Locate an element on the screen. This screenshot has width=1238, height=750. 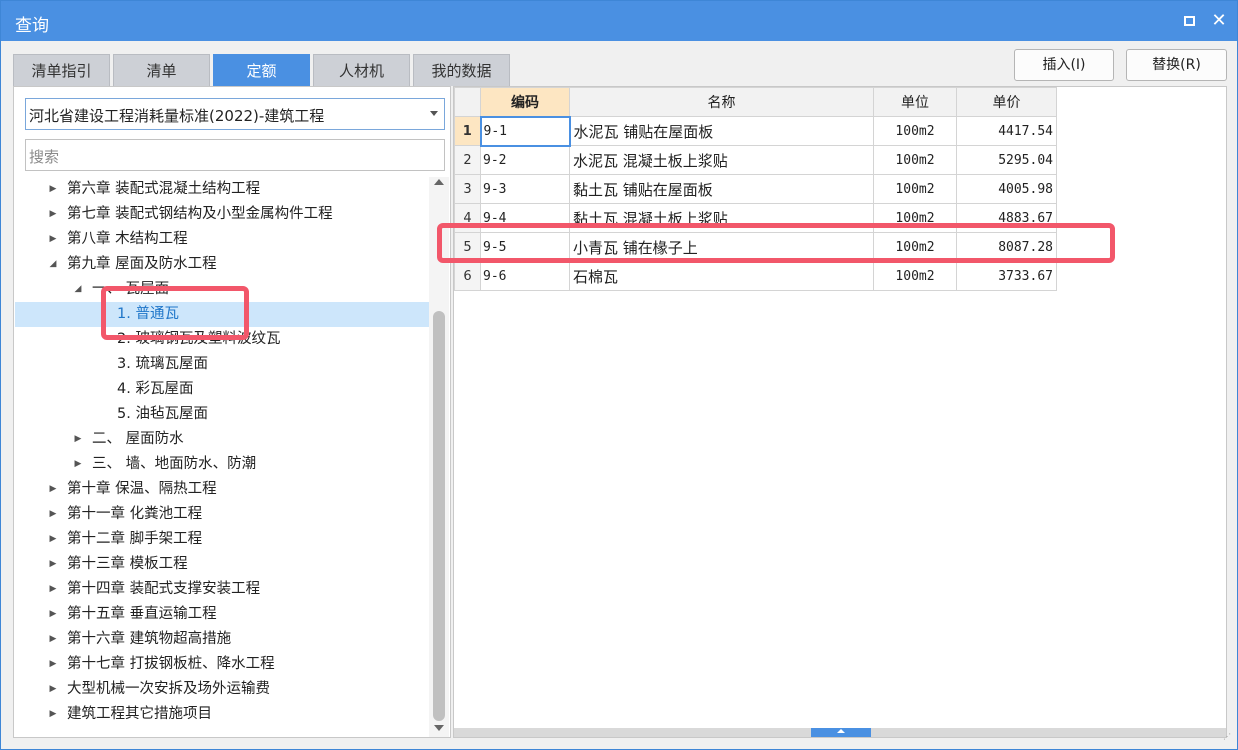
cell-price: 4883.67 is located at coordinates (1006, 218).